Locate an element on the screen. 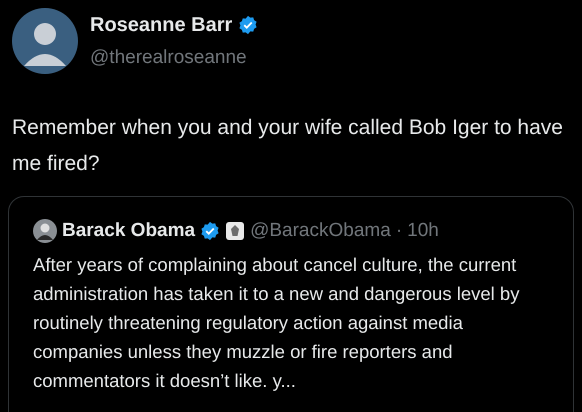 The height and width of the screenshot is (412, 582). author-handle: @therealroseanne is located at coordinates (174, 58).